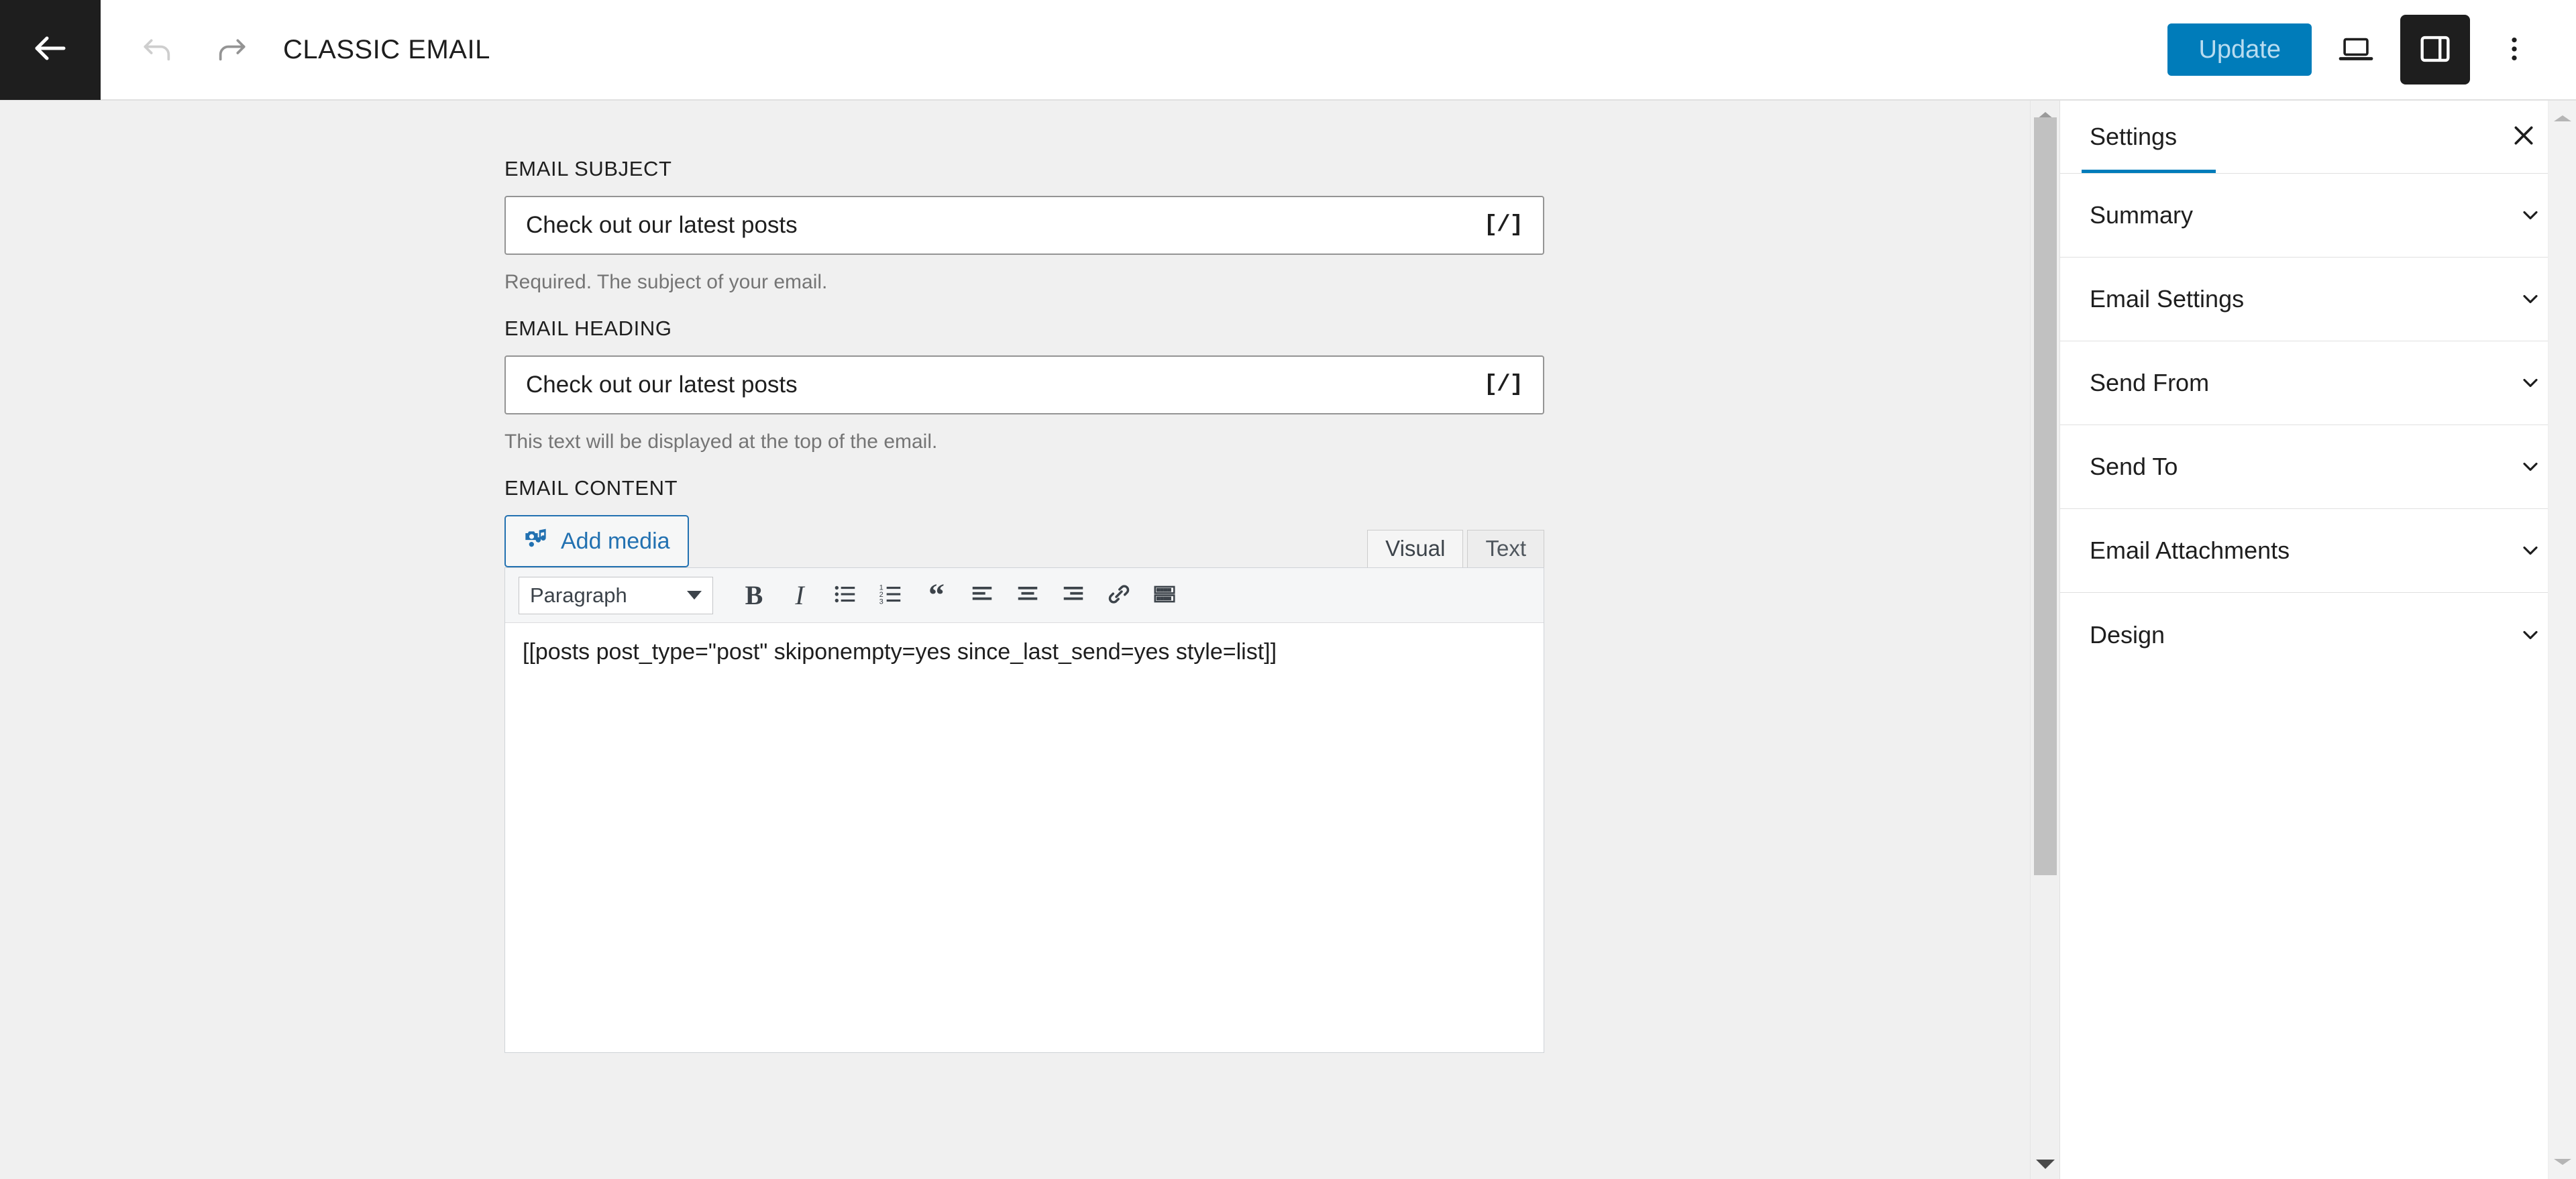  I want to click on three-dots-vertical-icon, so click(2514, 50).